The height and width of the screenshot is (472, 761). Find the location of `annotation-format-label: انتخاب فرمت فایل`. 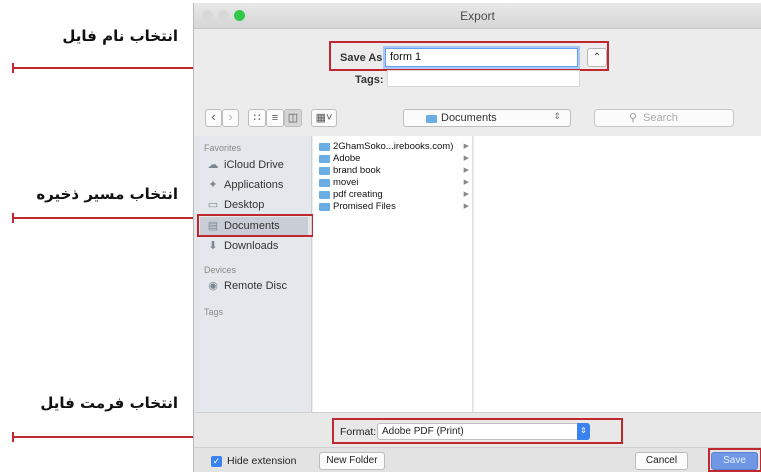

annotation-format-label: انتخاب فرمت فایل is located at coordinates (109, 403).